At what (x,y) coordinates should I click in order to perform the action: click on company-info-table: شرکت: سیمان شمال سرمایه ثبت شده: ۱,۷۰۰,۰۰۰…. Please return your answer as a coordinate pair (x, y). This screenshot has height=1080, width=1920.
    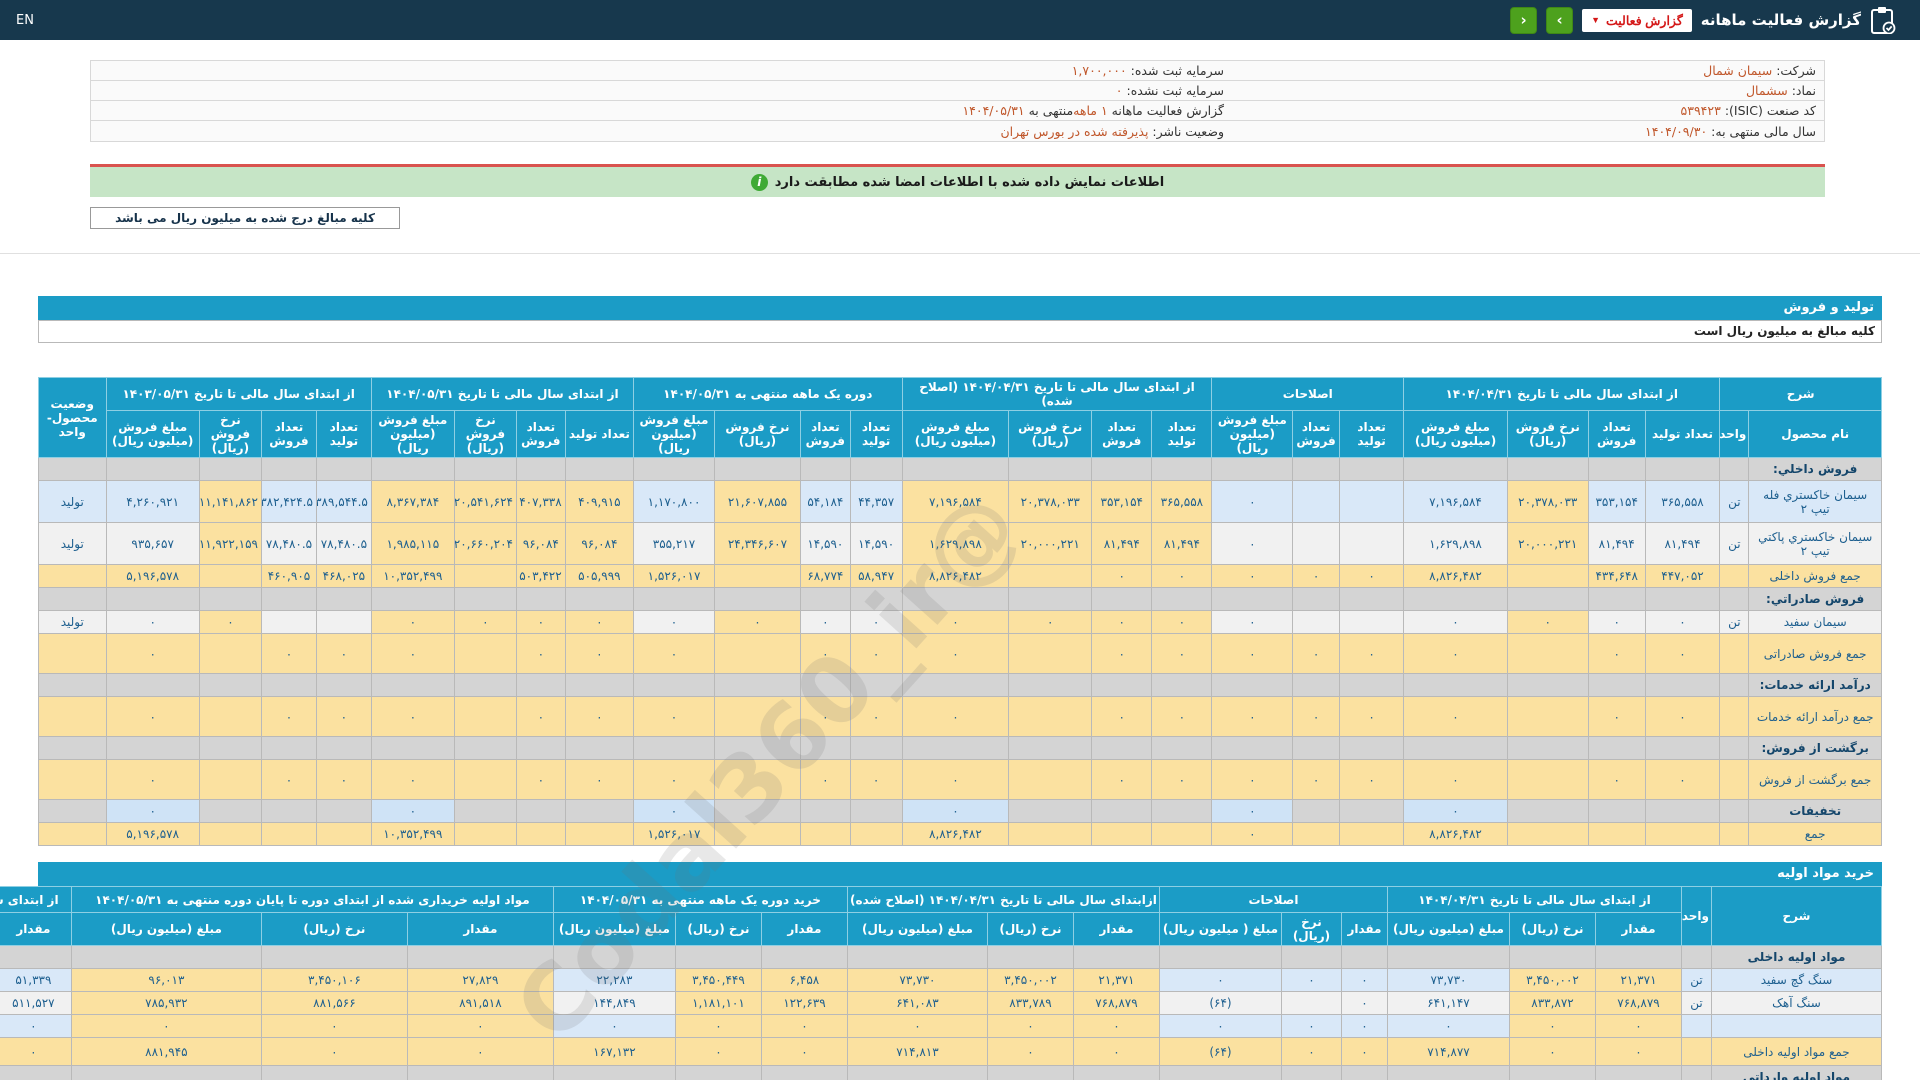
    Looking at the image, I should click on (957, 101).